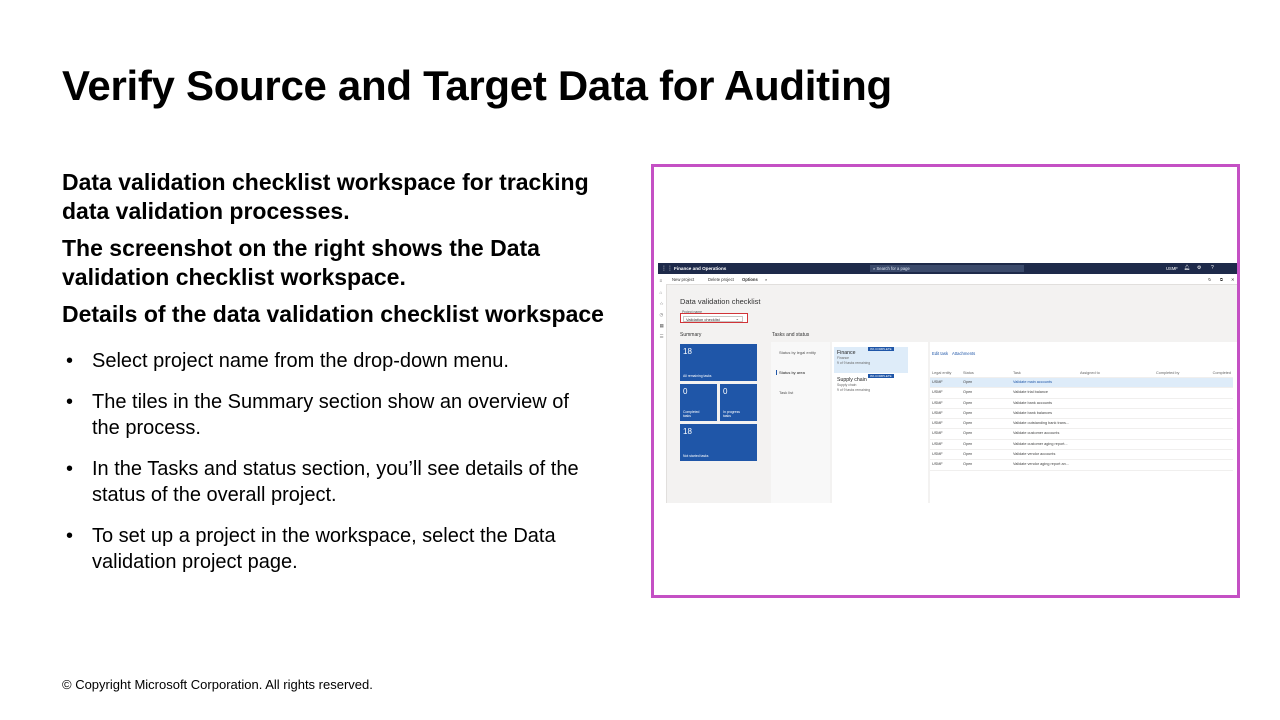  I want to click on table-row: USMF Open Validate bank accounts, so click(1081, 404).